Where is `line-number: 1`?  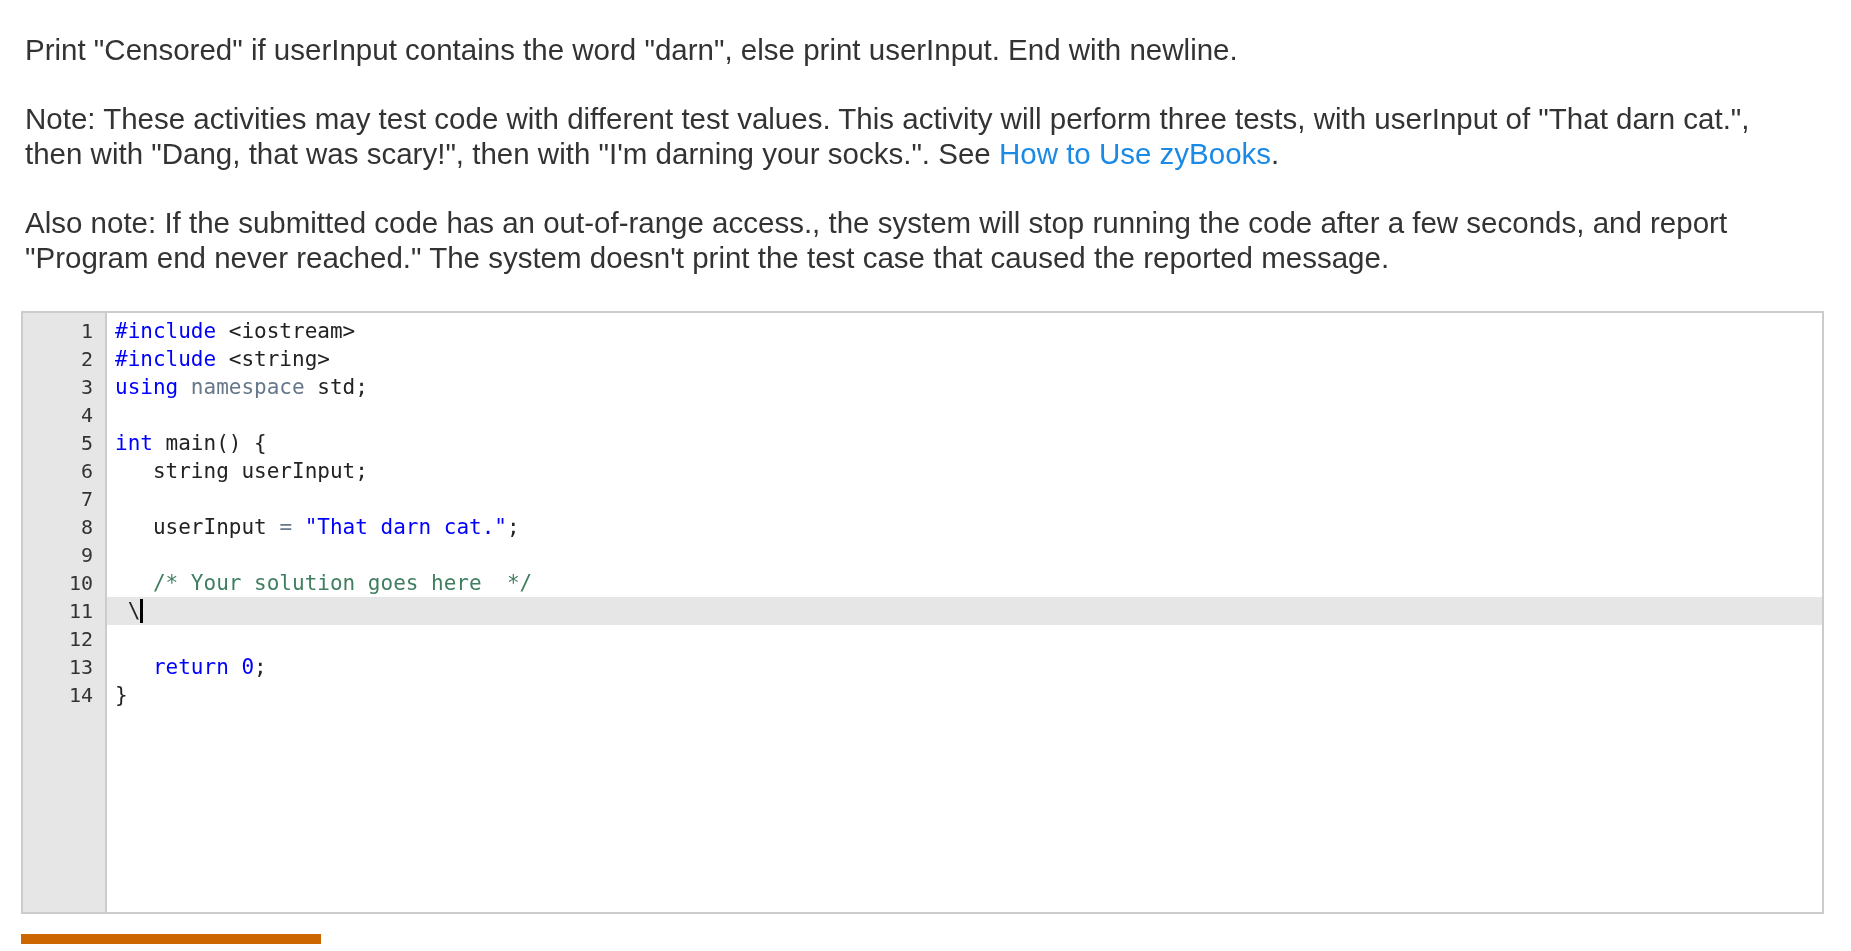 line-number: 1 is located at coordinates (86, 331).